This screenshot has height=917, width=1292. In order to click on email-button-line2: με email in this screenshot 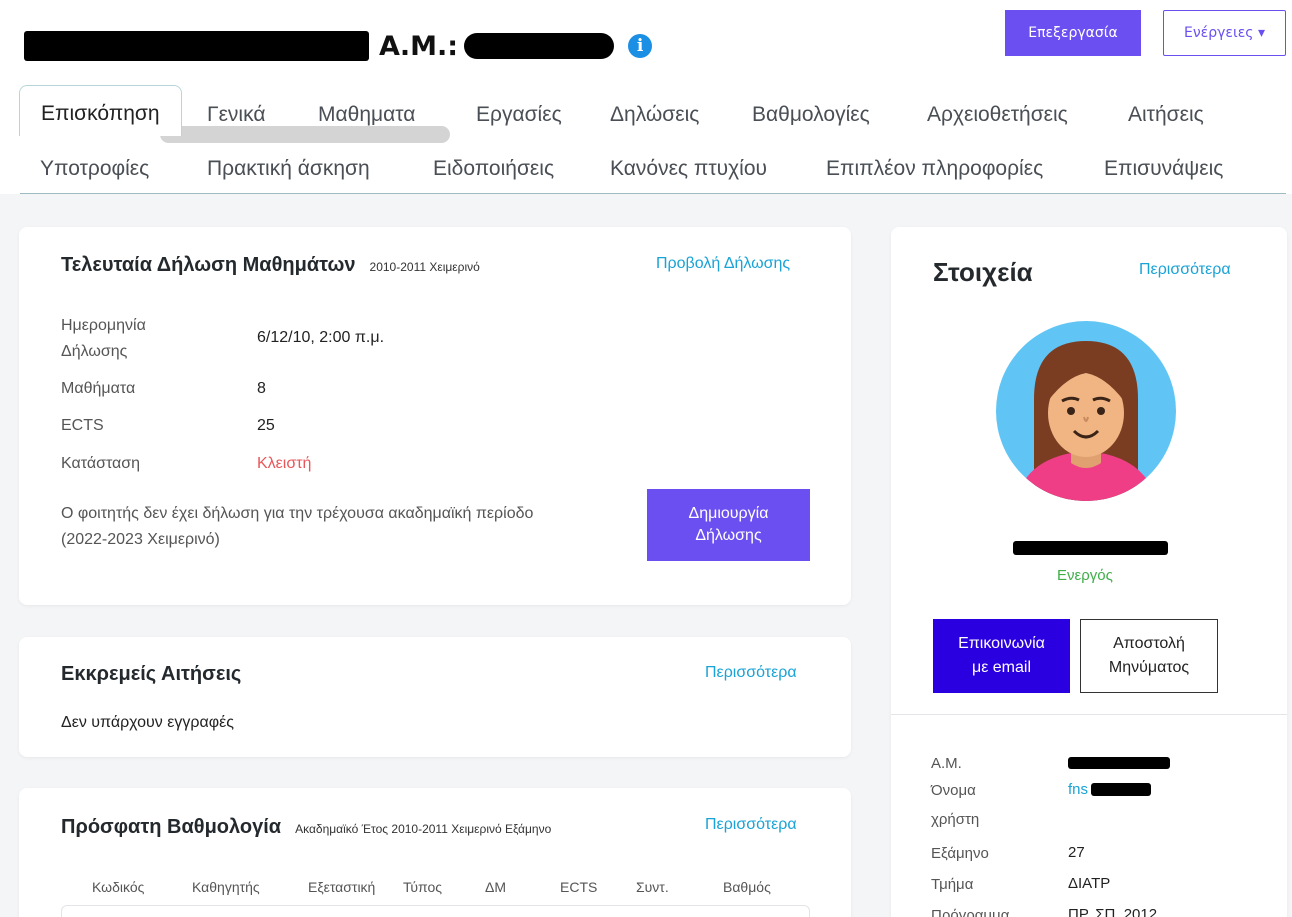, I will do `click(1001, 667)`.